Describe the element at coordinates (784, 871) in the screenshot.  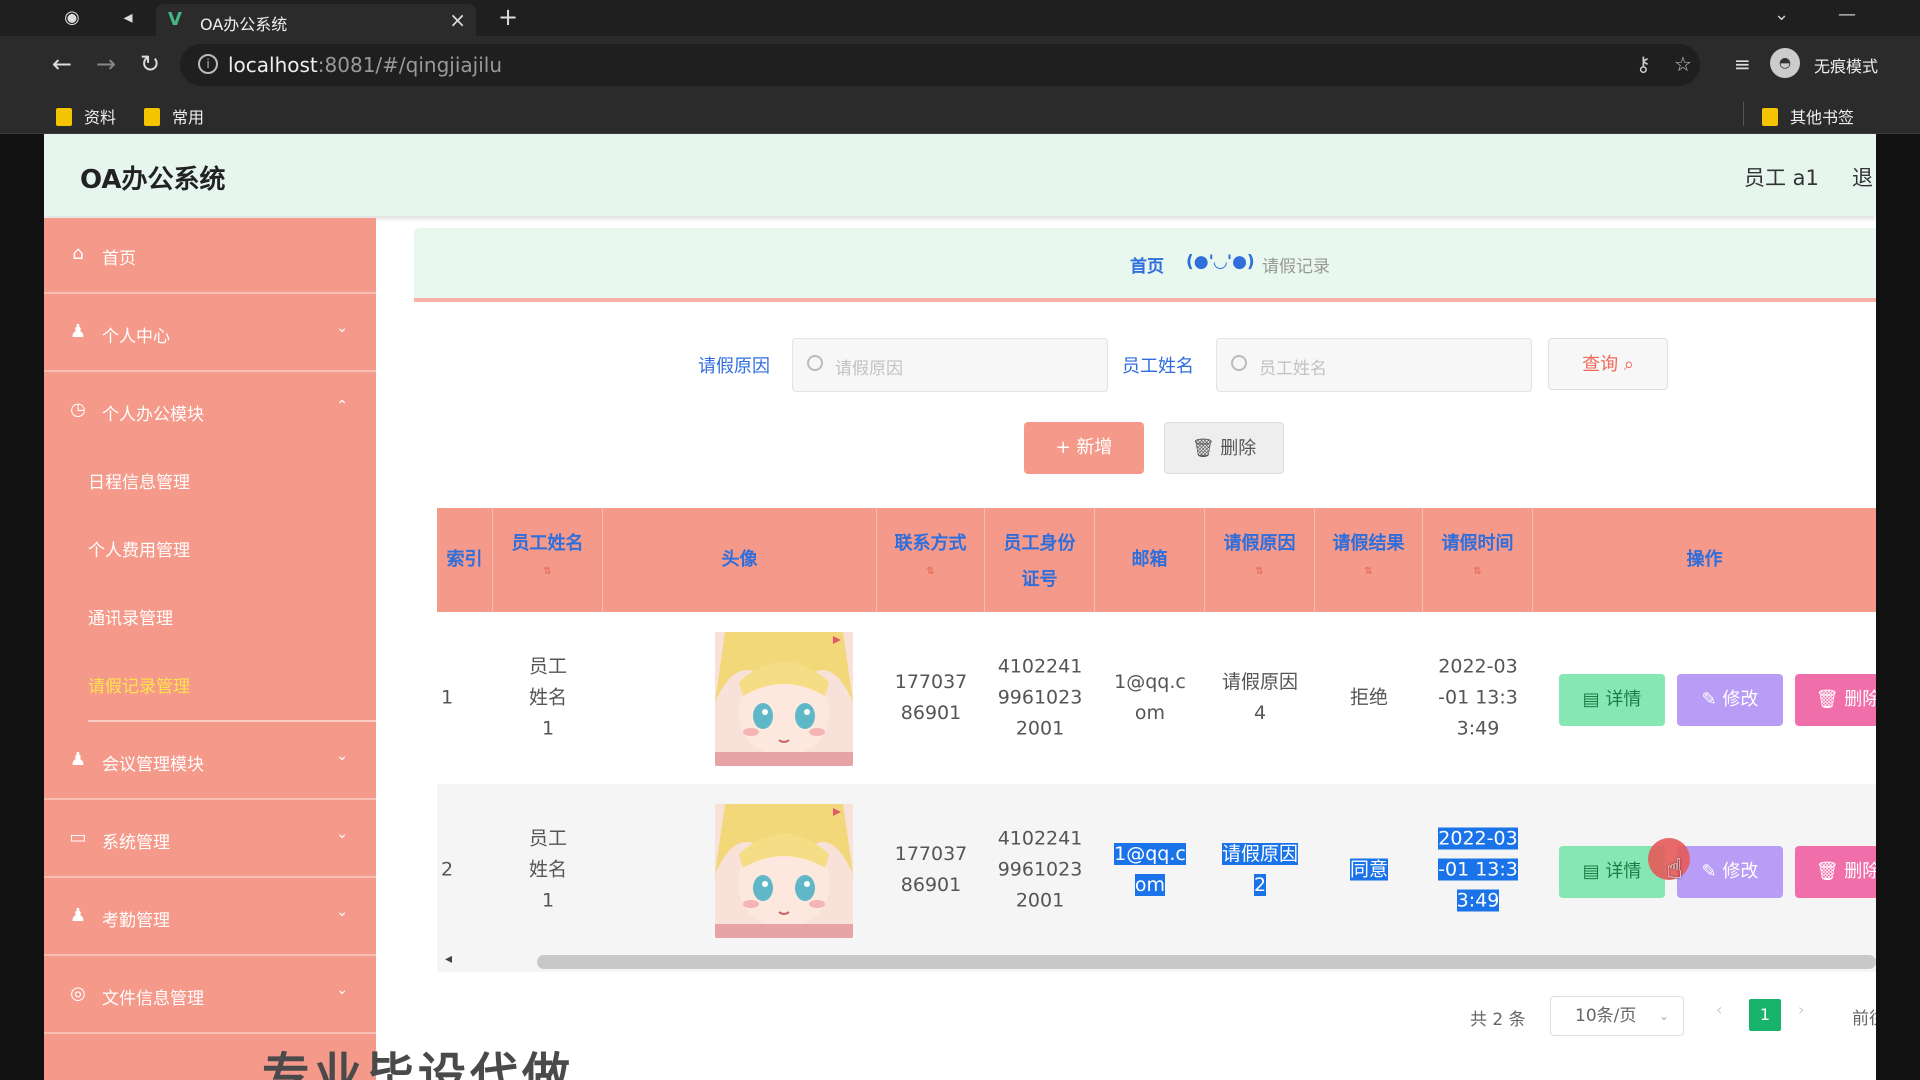
I see `avatar` at that location.